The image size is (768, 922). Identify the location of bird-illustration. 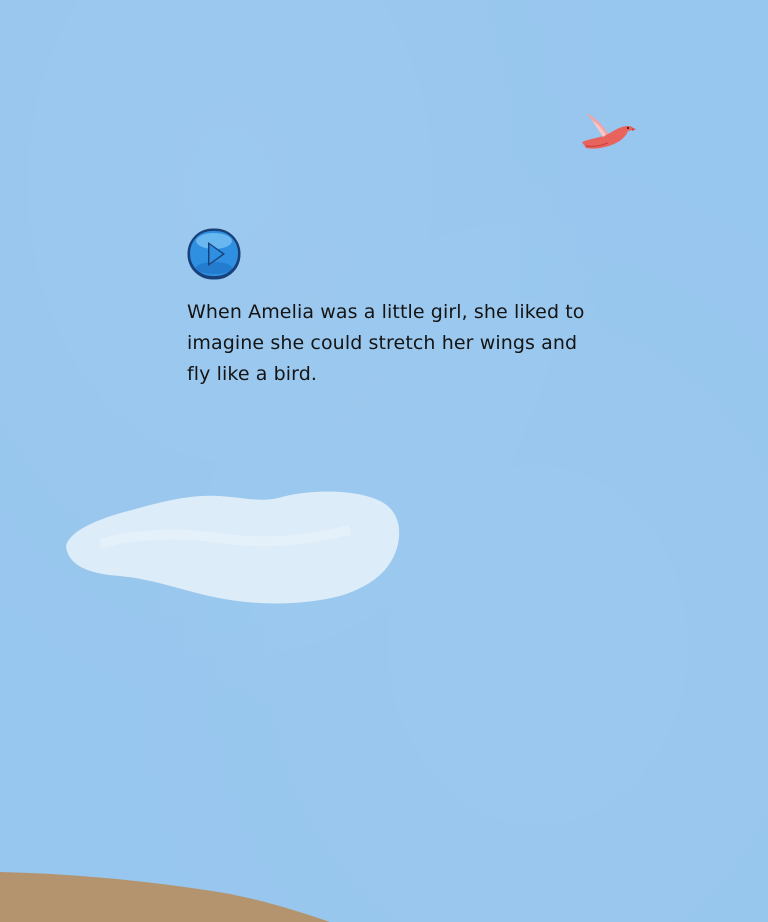
(609, 131).